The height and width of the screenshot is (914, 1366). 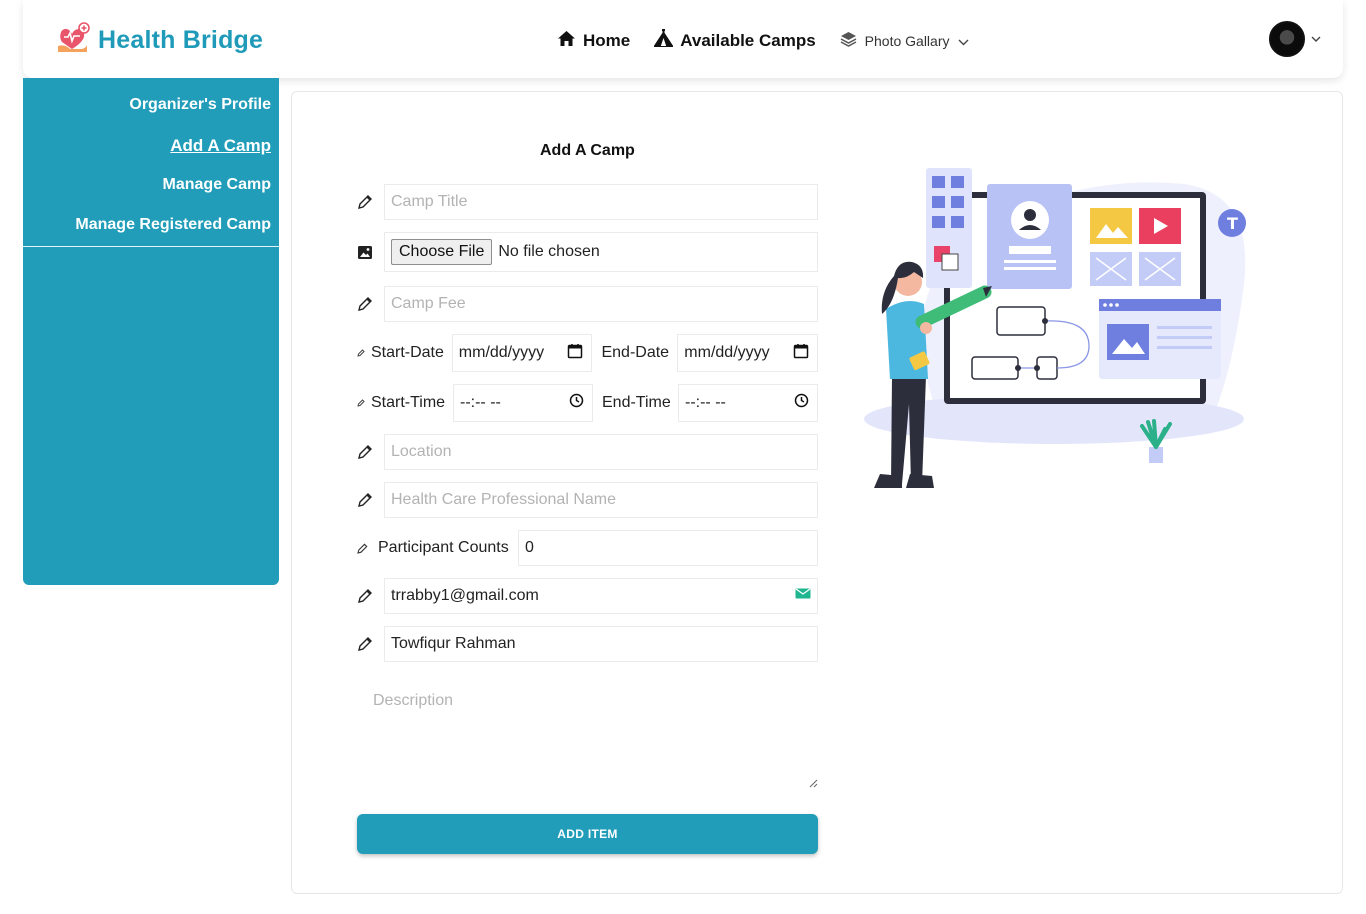 I want to click on time-row: Start-Time --:-- -- End-Time --:-- --, so click(x=587, y=403).